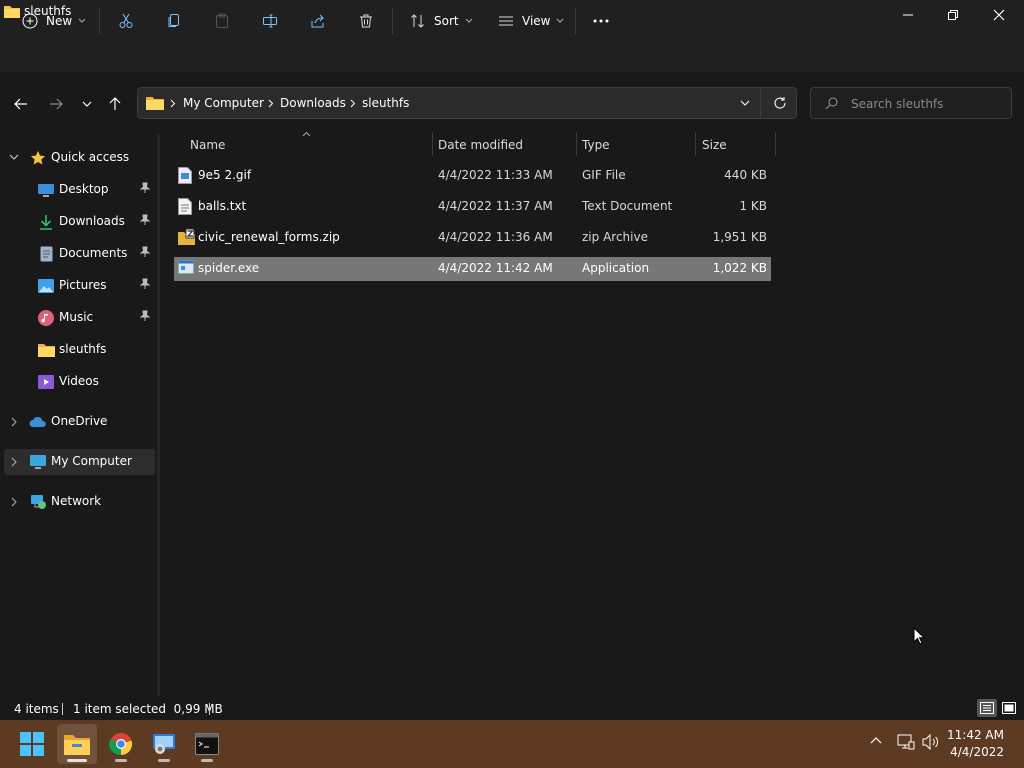  I want to click on running-indicator, so click(121, 760).